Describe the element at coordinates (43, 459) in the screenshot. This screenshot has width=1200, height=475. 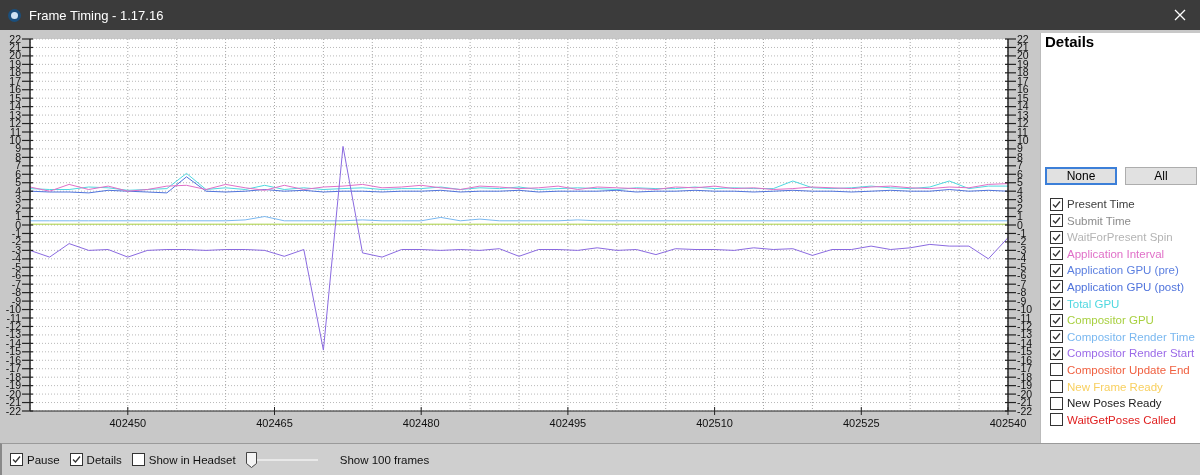
I see `checkbox-label: Pause` at that location.